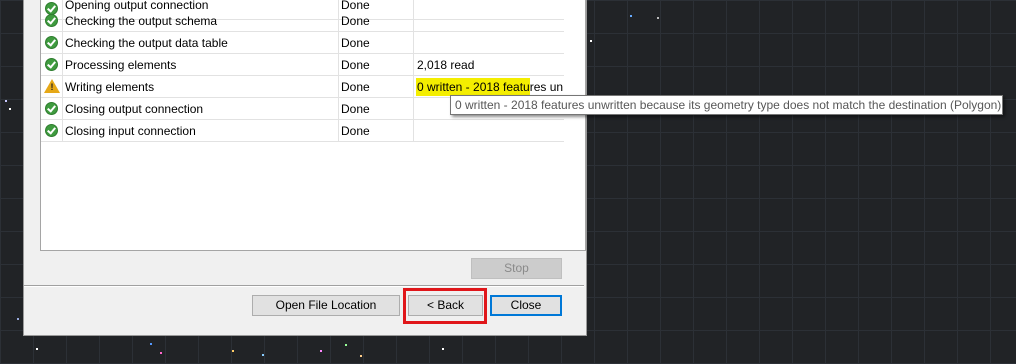  What do you see at coordinates (526, 305) in the screenshot?
I see `close-button: Close` at bounding box center [526, 305].